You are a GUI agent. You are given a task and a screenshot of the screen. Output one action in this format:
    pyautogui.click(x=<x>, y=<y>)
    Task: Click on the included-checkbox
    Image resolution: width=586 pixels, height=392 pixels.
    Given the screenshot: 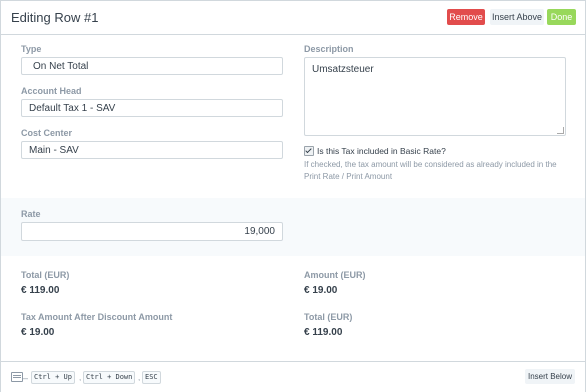 What is the action you would take?
    pyautogui.click(x=309, y=151)
    